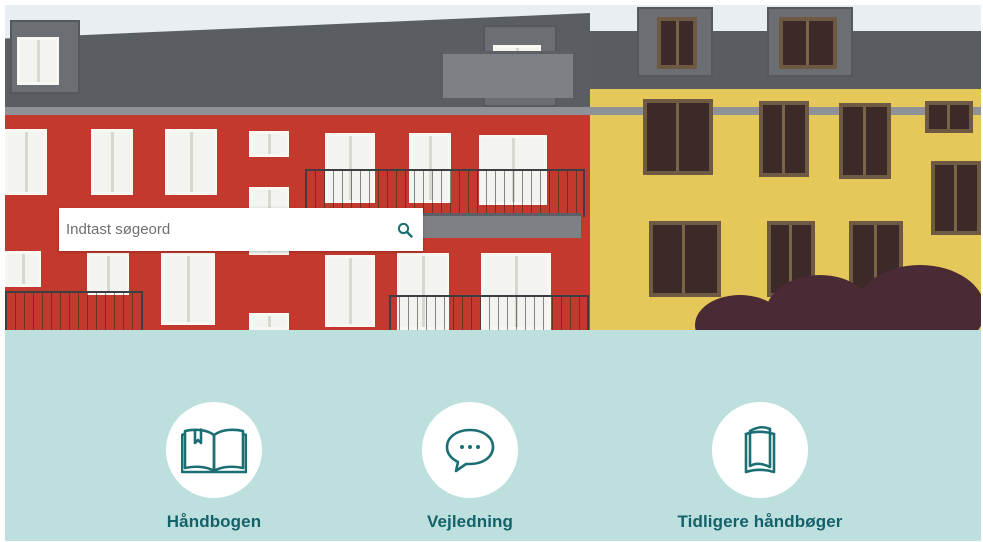 This screenshot has height=542, width=983. I want to click on open-book-icon, so click(214, 451).